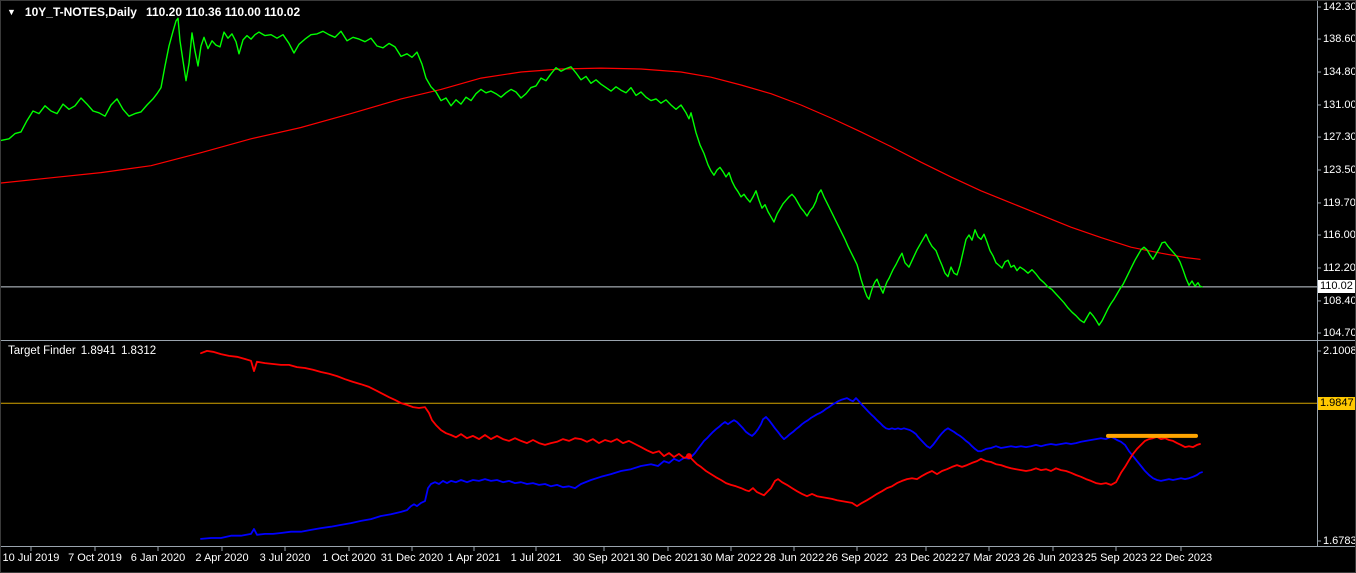 This screenshot has height=573, width=1356. I want to click on ohlc-values: 110.20 110.36 110.00 110.02, so click(223, 12).